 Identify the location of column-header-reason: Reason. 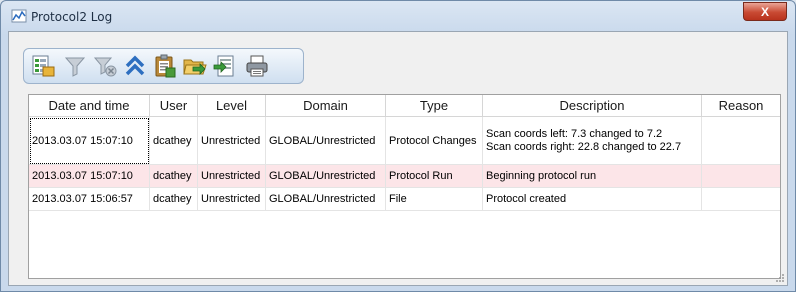
(740, 106).